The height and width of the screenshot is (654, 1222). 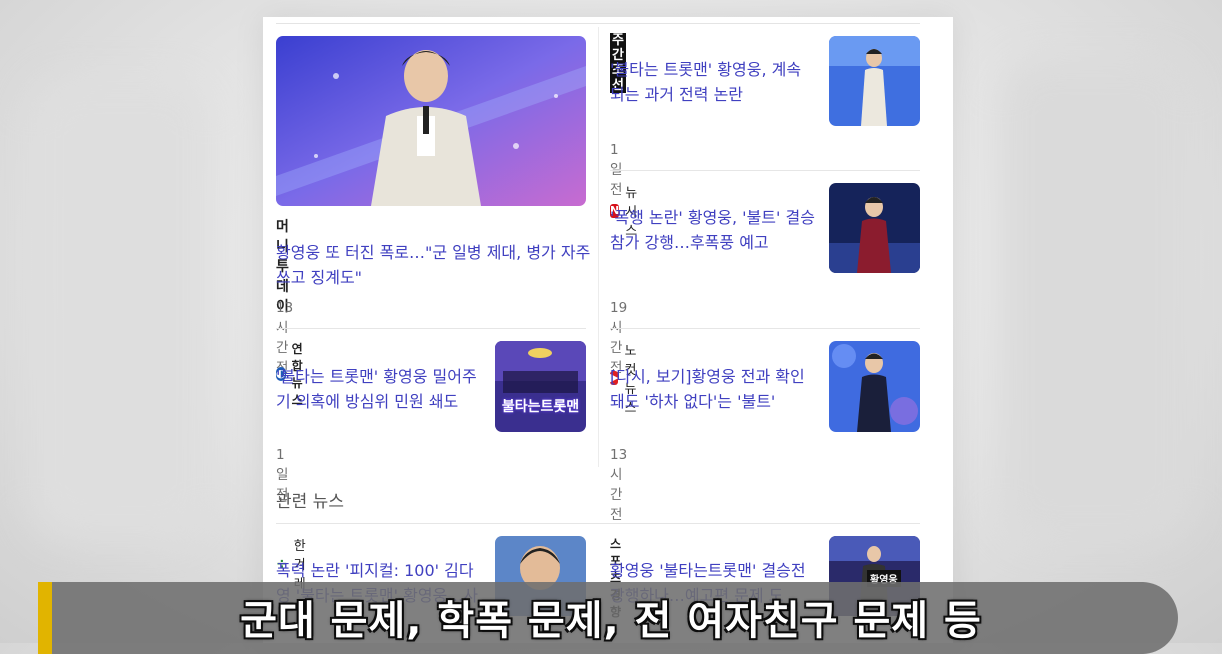 I want to click on news-headline: '폭행 논란' 황영웅, '불트' 결승참가 강행…후폭풍 예고, so click(x=712, y=230).